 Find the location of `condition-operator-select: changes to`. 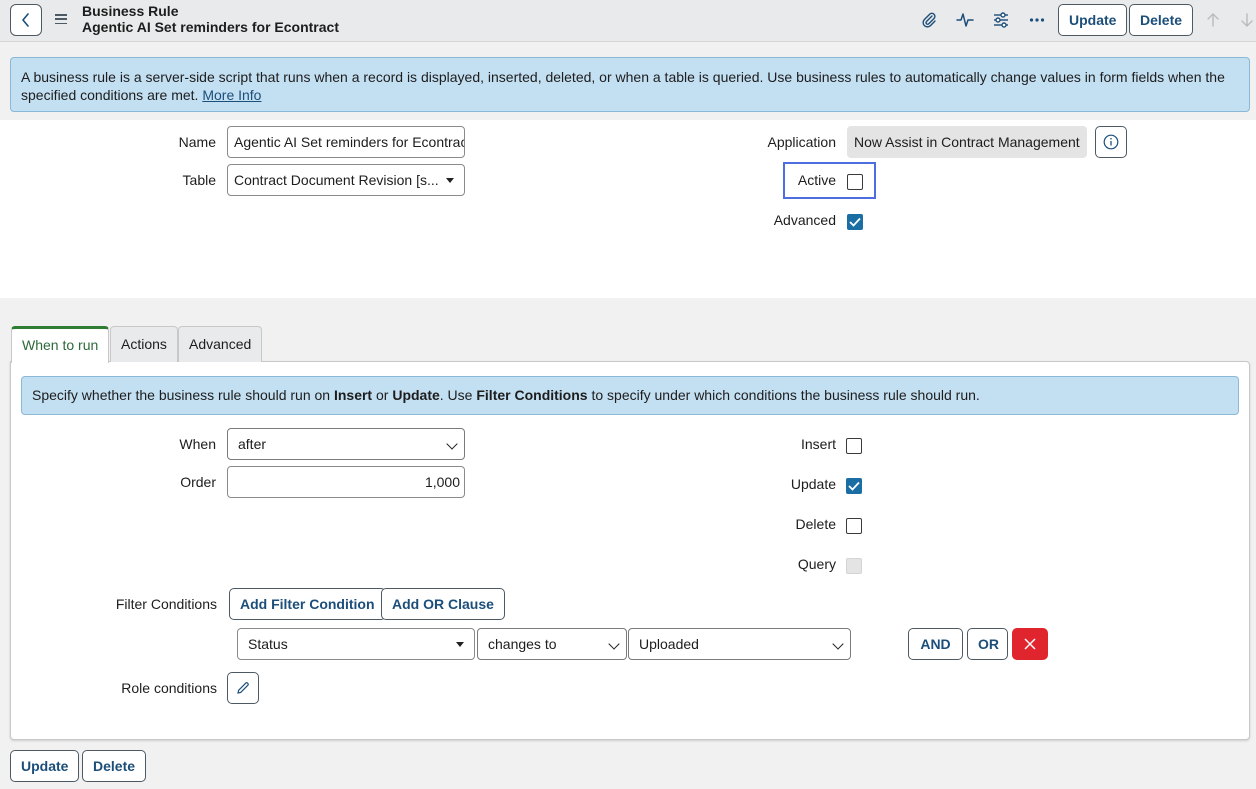

condition-operator-select: changes to is located at coordinates (552, 644).